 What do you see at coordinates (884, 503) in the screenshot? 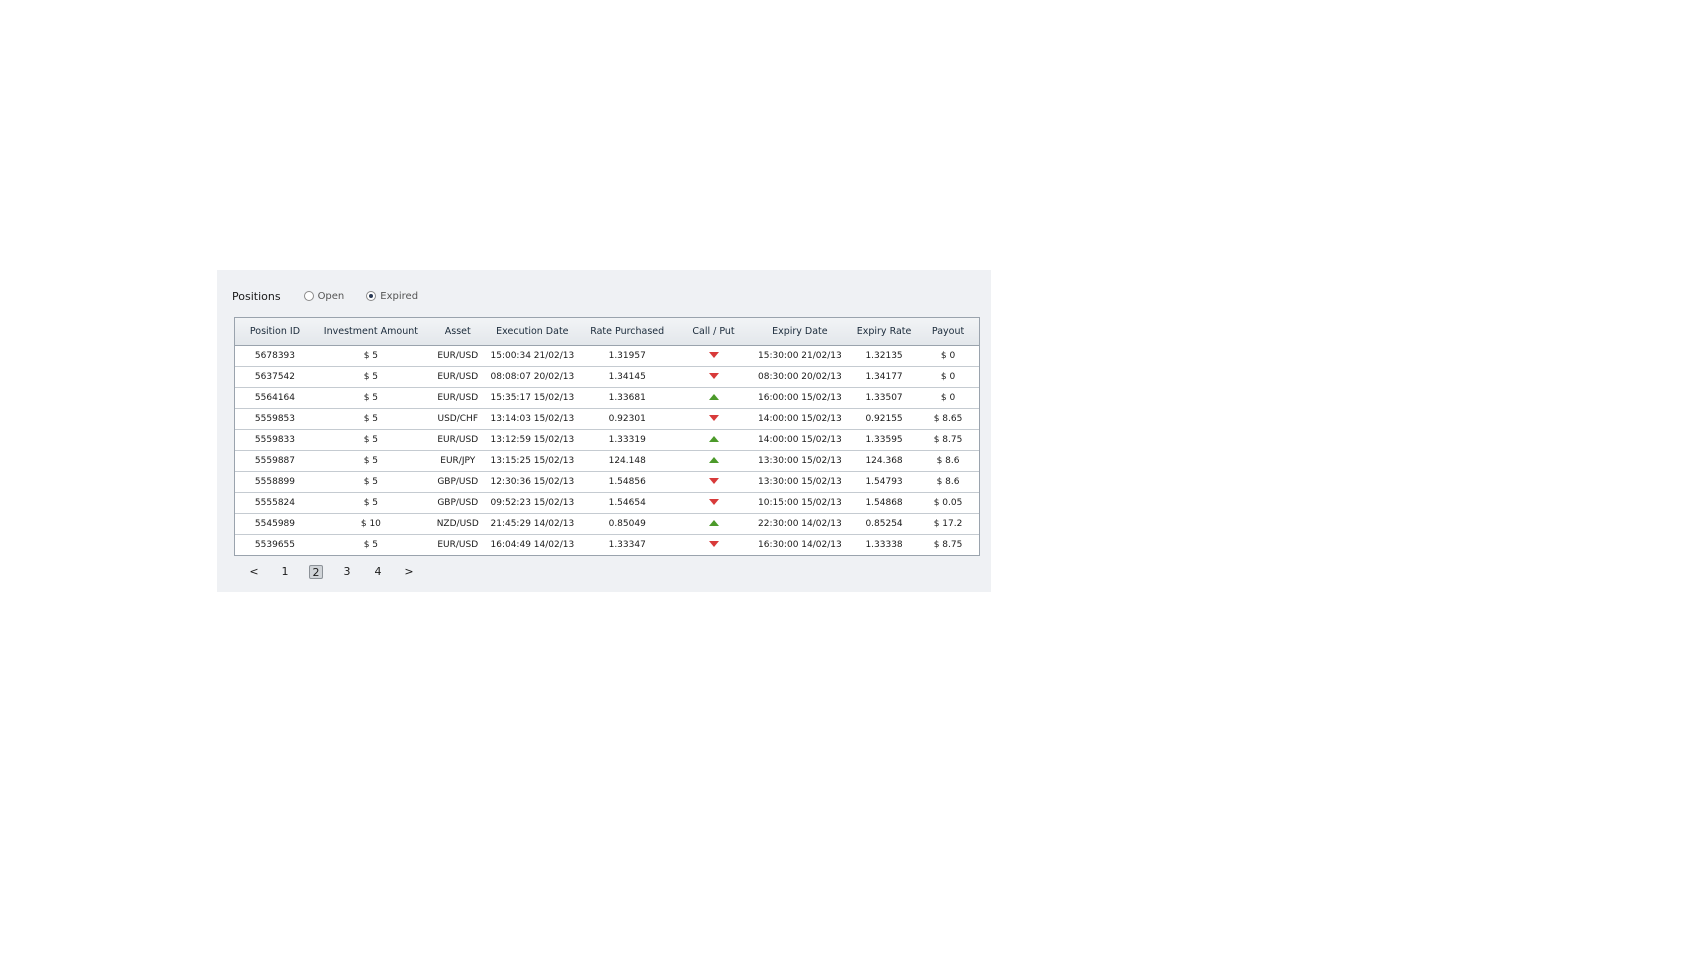
I see `expiry-rate-cell: 1.54868` at bounding box center [884, 503].